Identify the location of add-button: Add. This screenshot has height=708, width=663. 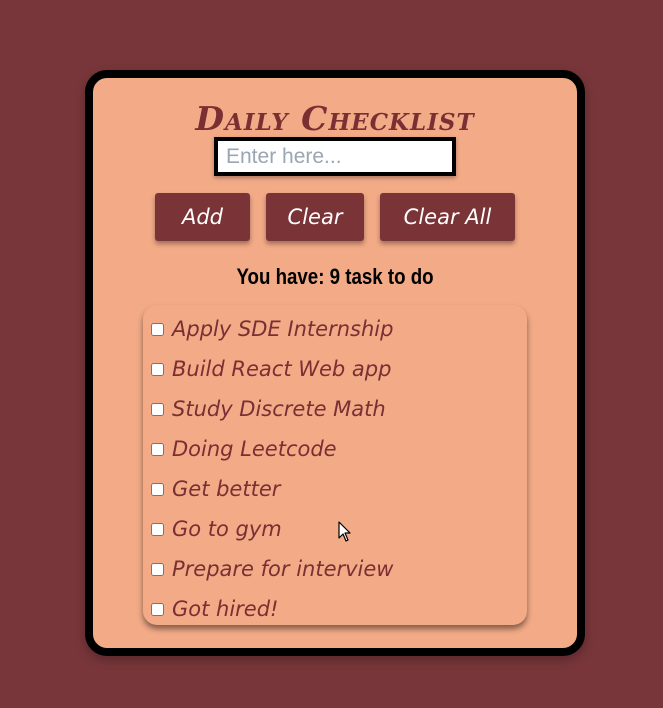
(202, 217).